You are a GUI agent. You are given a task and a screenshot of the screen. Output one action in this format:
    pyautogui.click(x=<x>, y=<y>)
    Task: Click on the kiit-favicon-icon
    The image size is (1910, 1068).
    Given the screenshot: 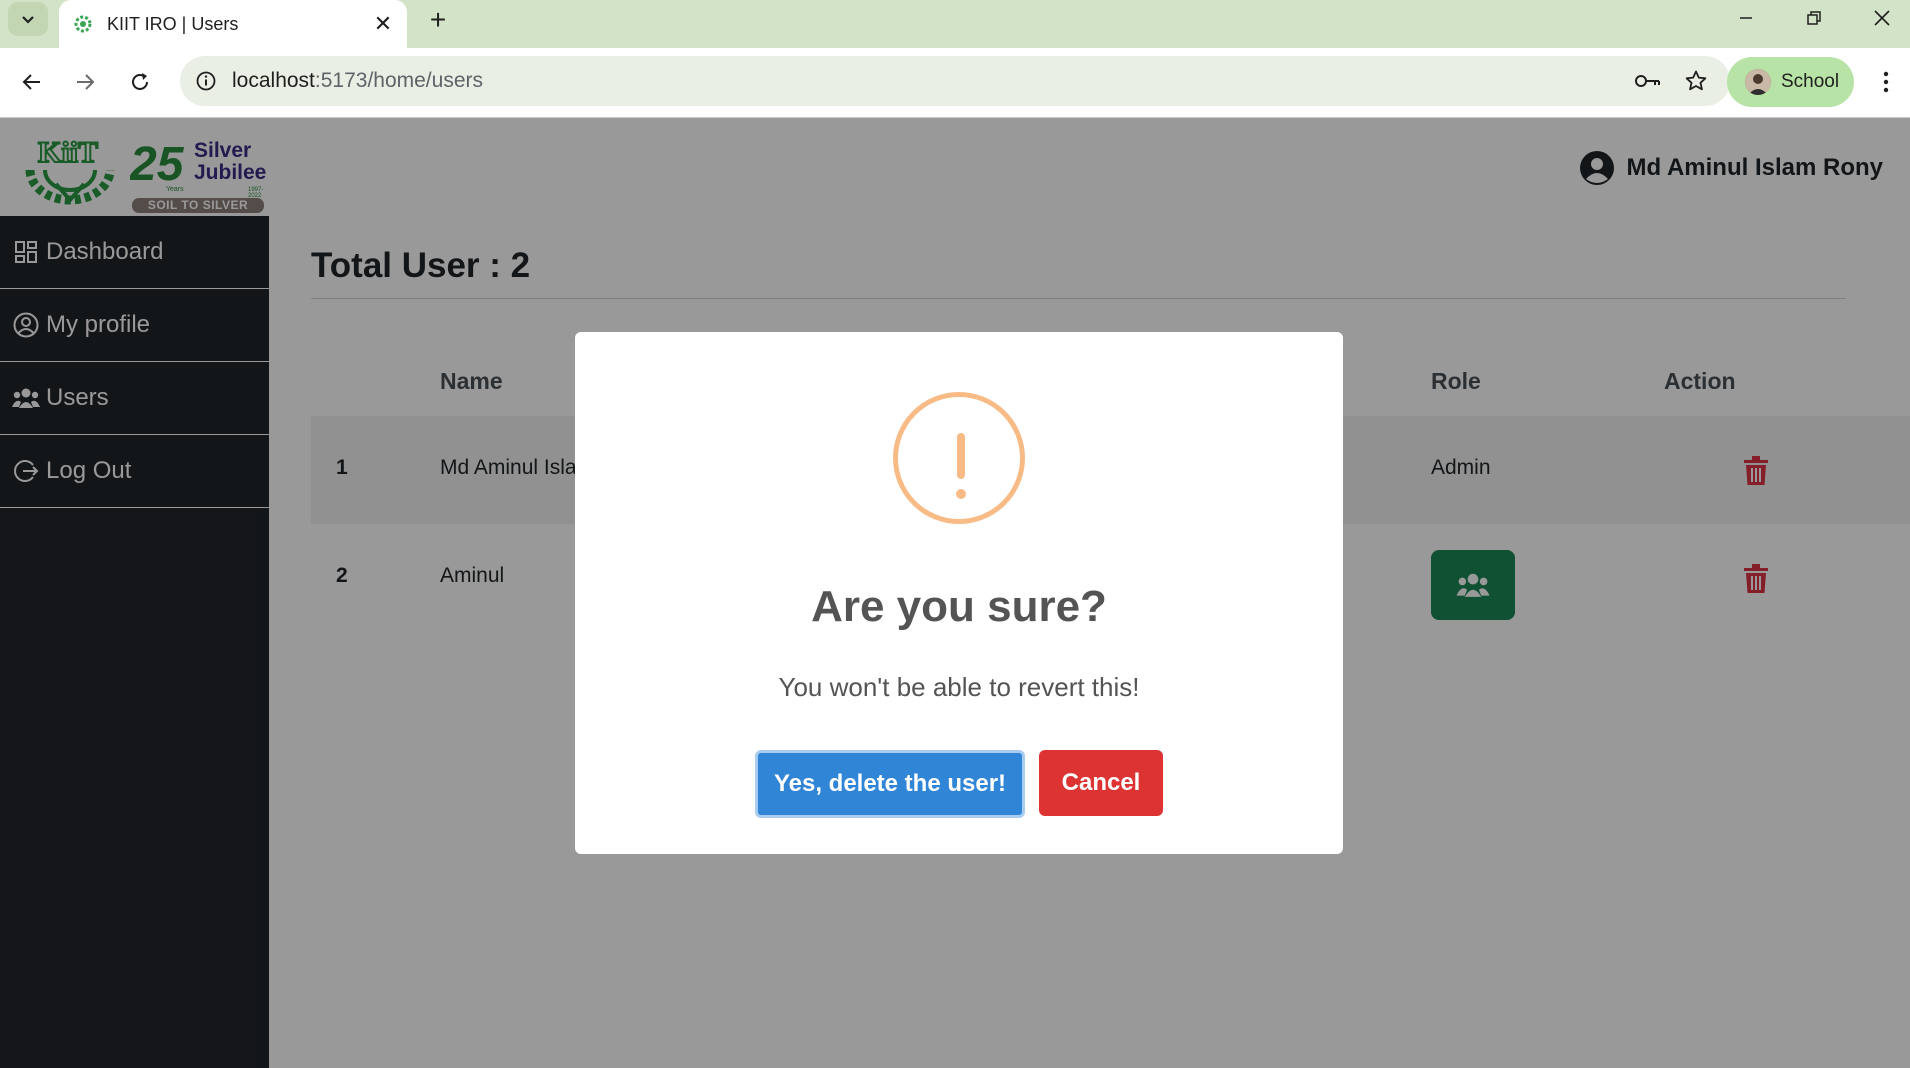 What is the action you would take?
    pyautogui.click(x=83, y=24)
    